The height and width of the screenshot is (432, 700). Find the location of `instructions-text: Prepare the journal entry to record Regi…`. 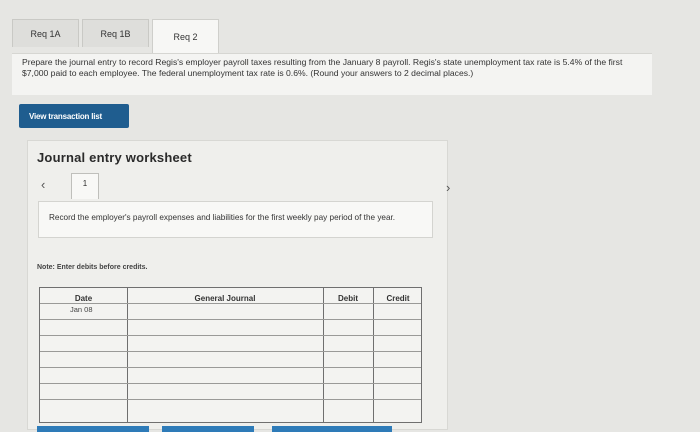

instructions-text: Prepare the journal entry to record Regi… is located at coordinates (332, 74).